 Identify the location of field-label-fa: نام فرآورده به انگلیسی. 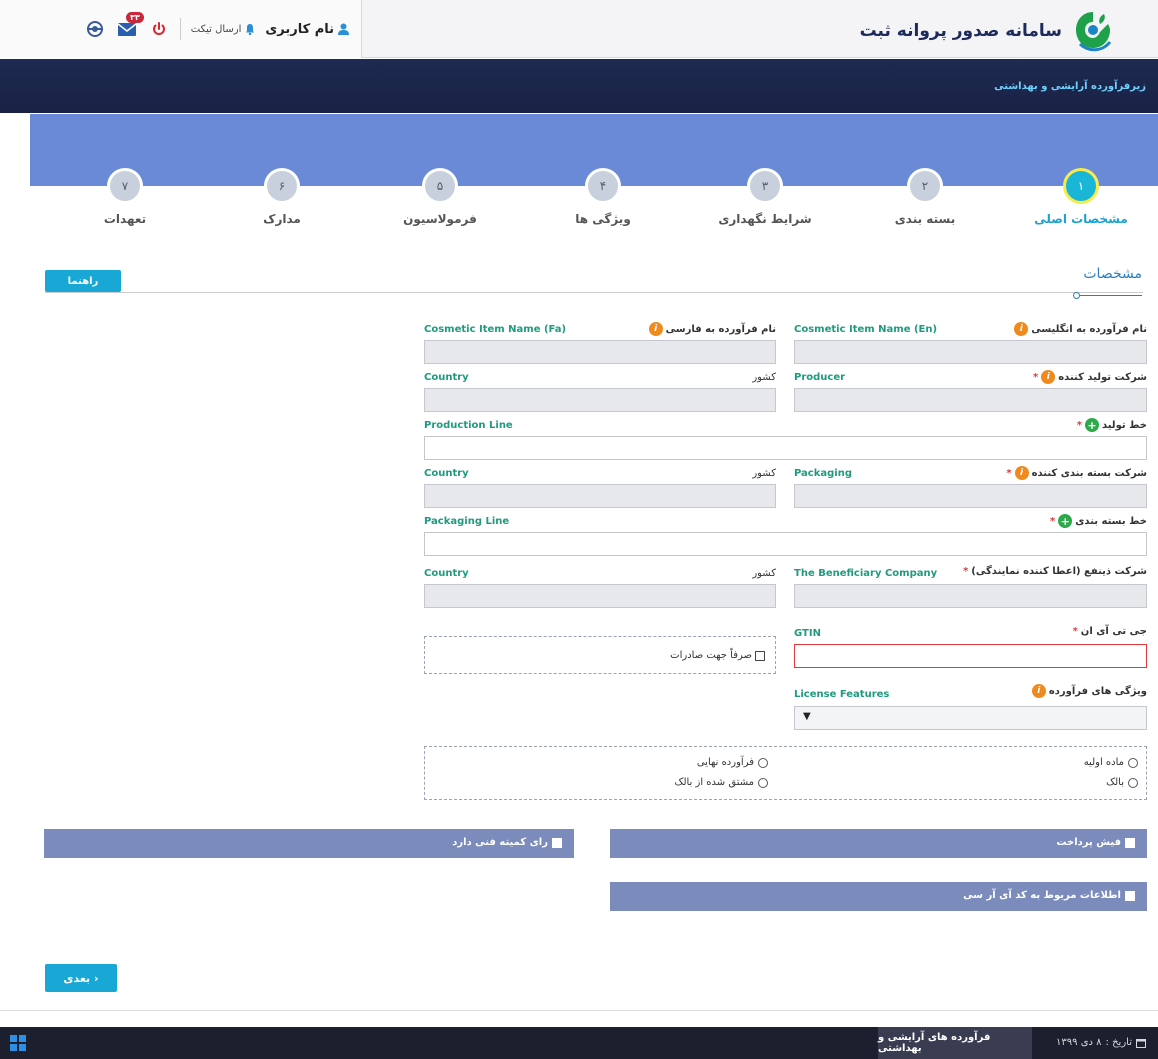
(1089, 329).